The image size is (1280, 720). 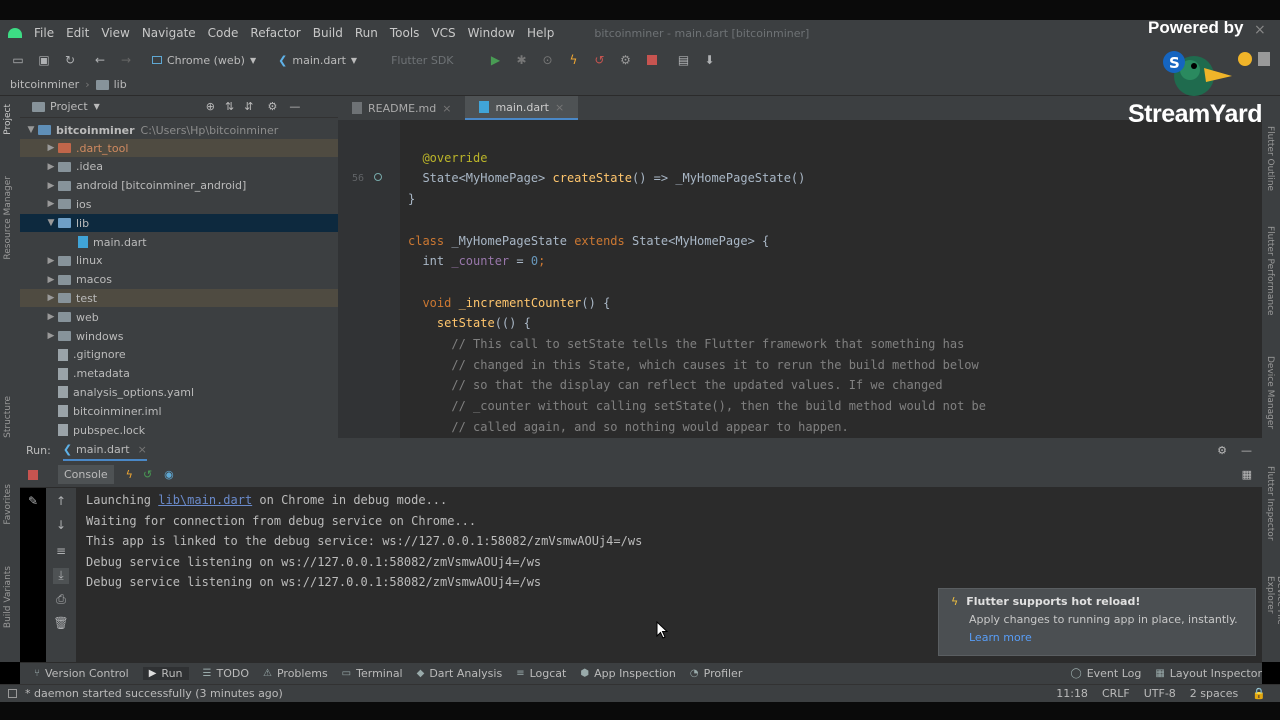 What do you see at coordinates (1247, 474) in the screenshot?
I see `layout-icon: ▦` at bounding box center [1247, 474].